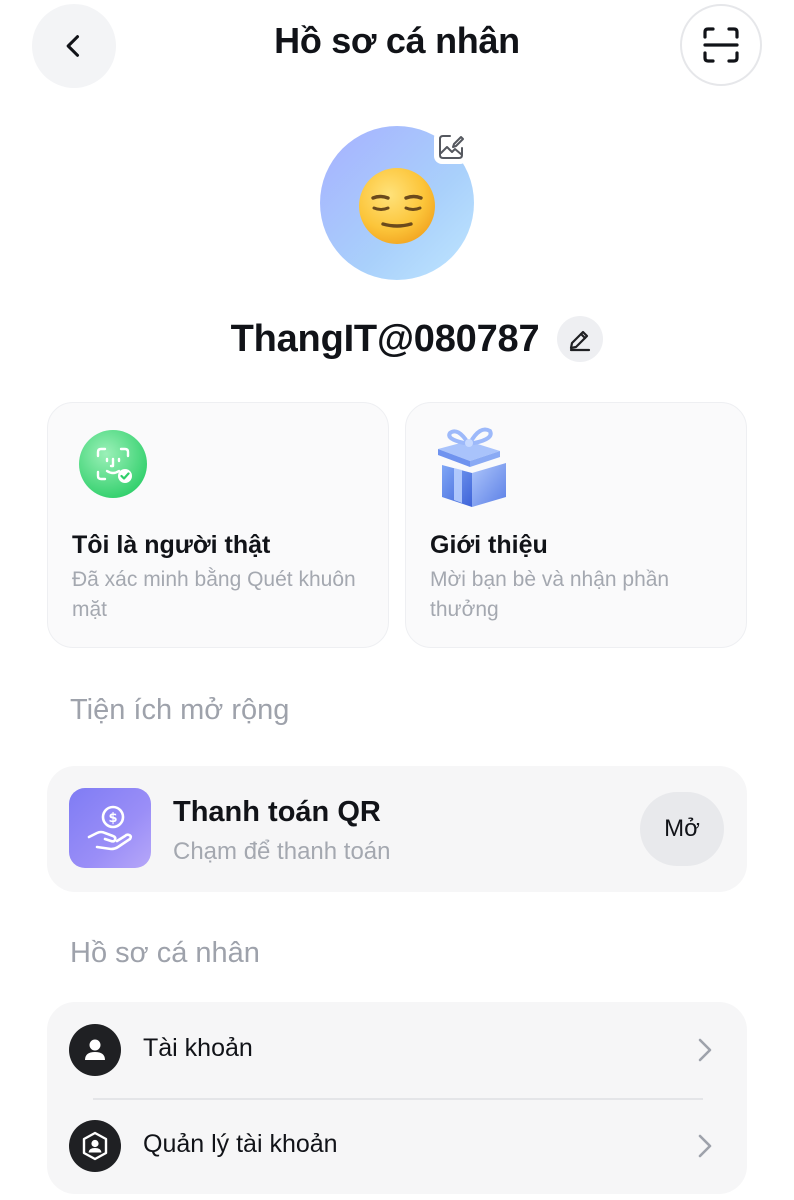 This screenshot has height=1200, width=794. What do you see at coordinates (180, 710) in the screenshot?
I see `extensions-section-title: Tiện ích mở rộng` at bounding box center [180, 710].